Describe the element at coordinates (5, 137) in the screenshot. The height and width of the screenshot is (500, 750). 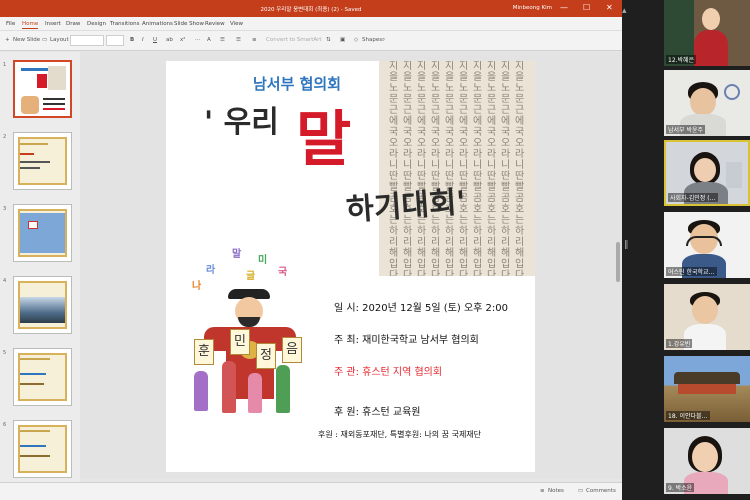
I see `thumb-number: 2` at that location.